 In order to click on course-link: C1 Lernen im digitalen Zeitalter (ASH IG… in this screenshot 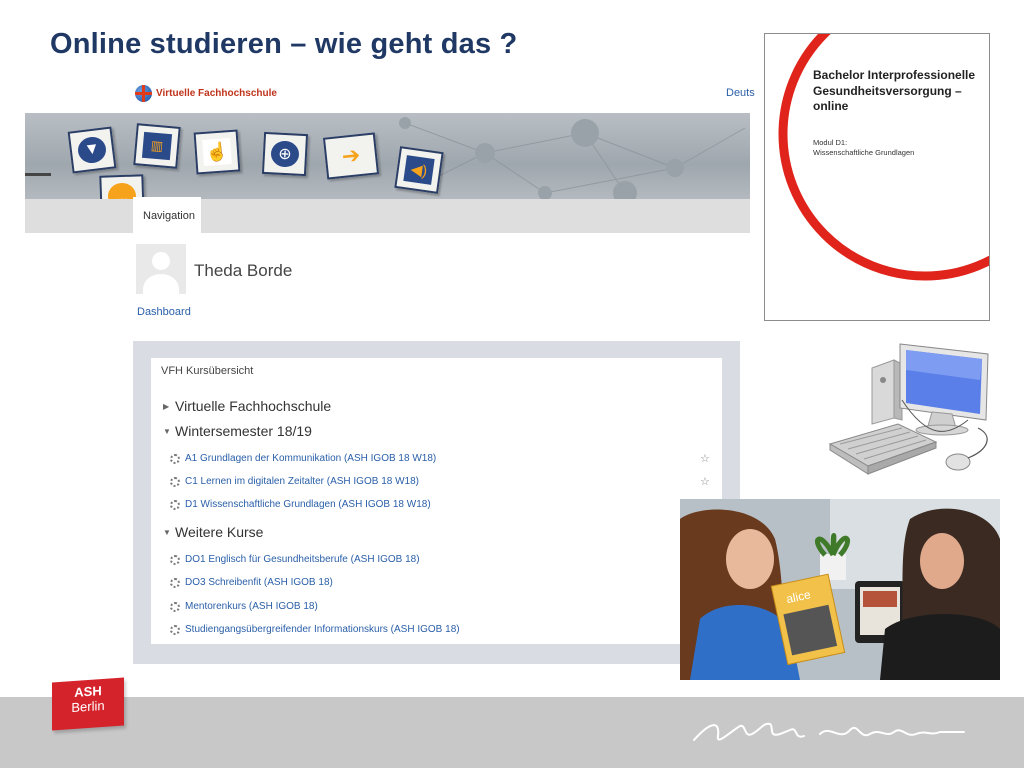, I will do `click(294, 481)`.